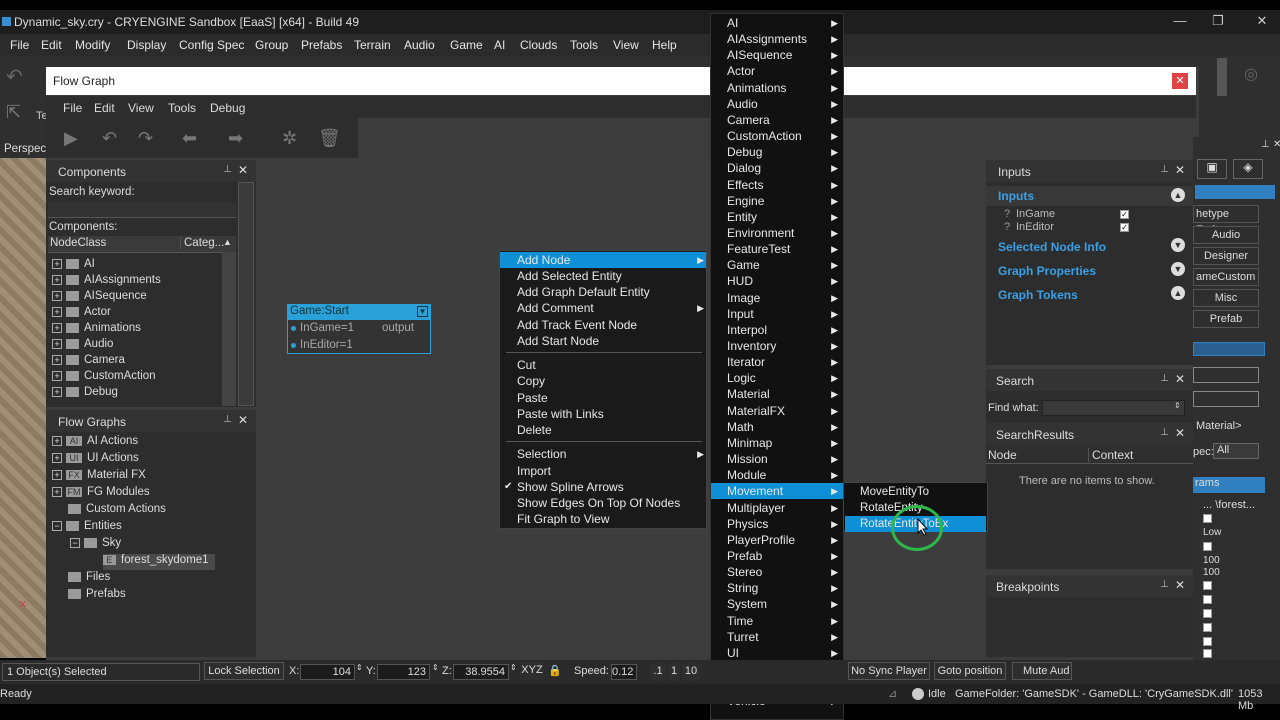 The width and height of the screenshot is (1280, 720). Describe the element at coordinates (1164, 378) in the screenshot. I see `pin-icon: ⊥` at that location.